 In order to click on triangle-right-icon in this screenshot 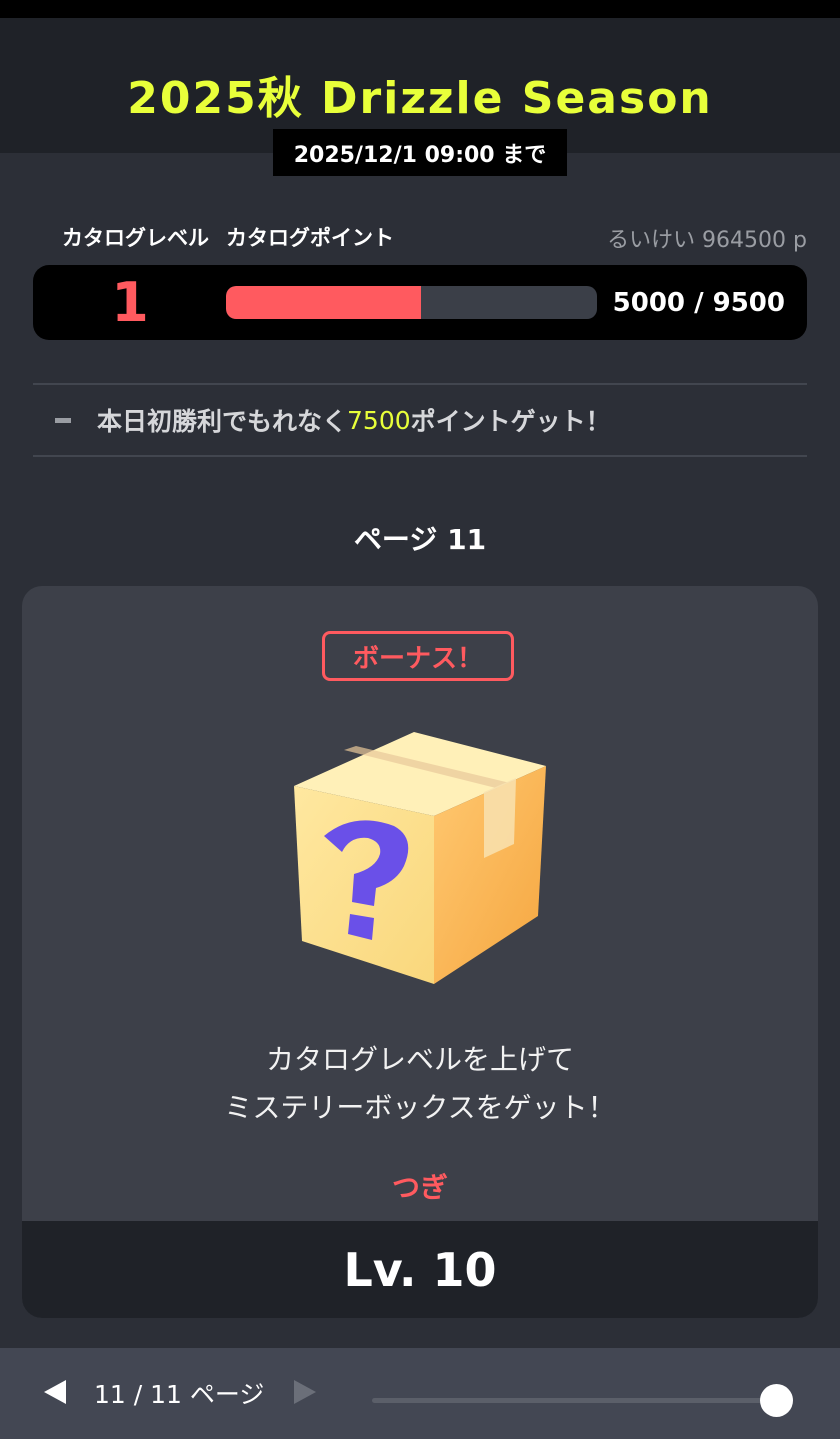, I will do `click(305, 1392)`.